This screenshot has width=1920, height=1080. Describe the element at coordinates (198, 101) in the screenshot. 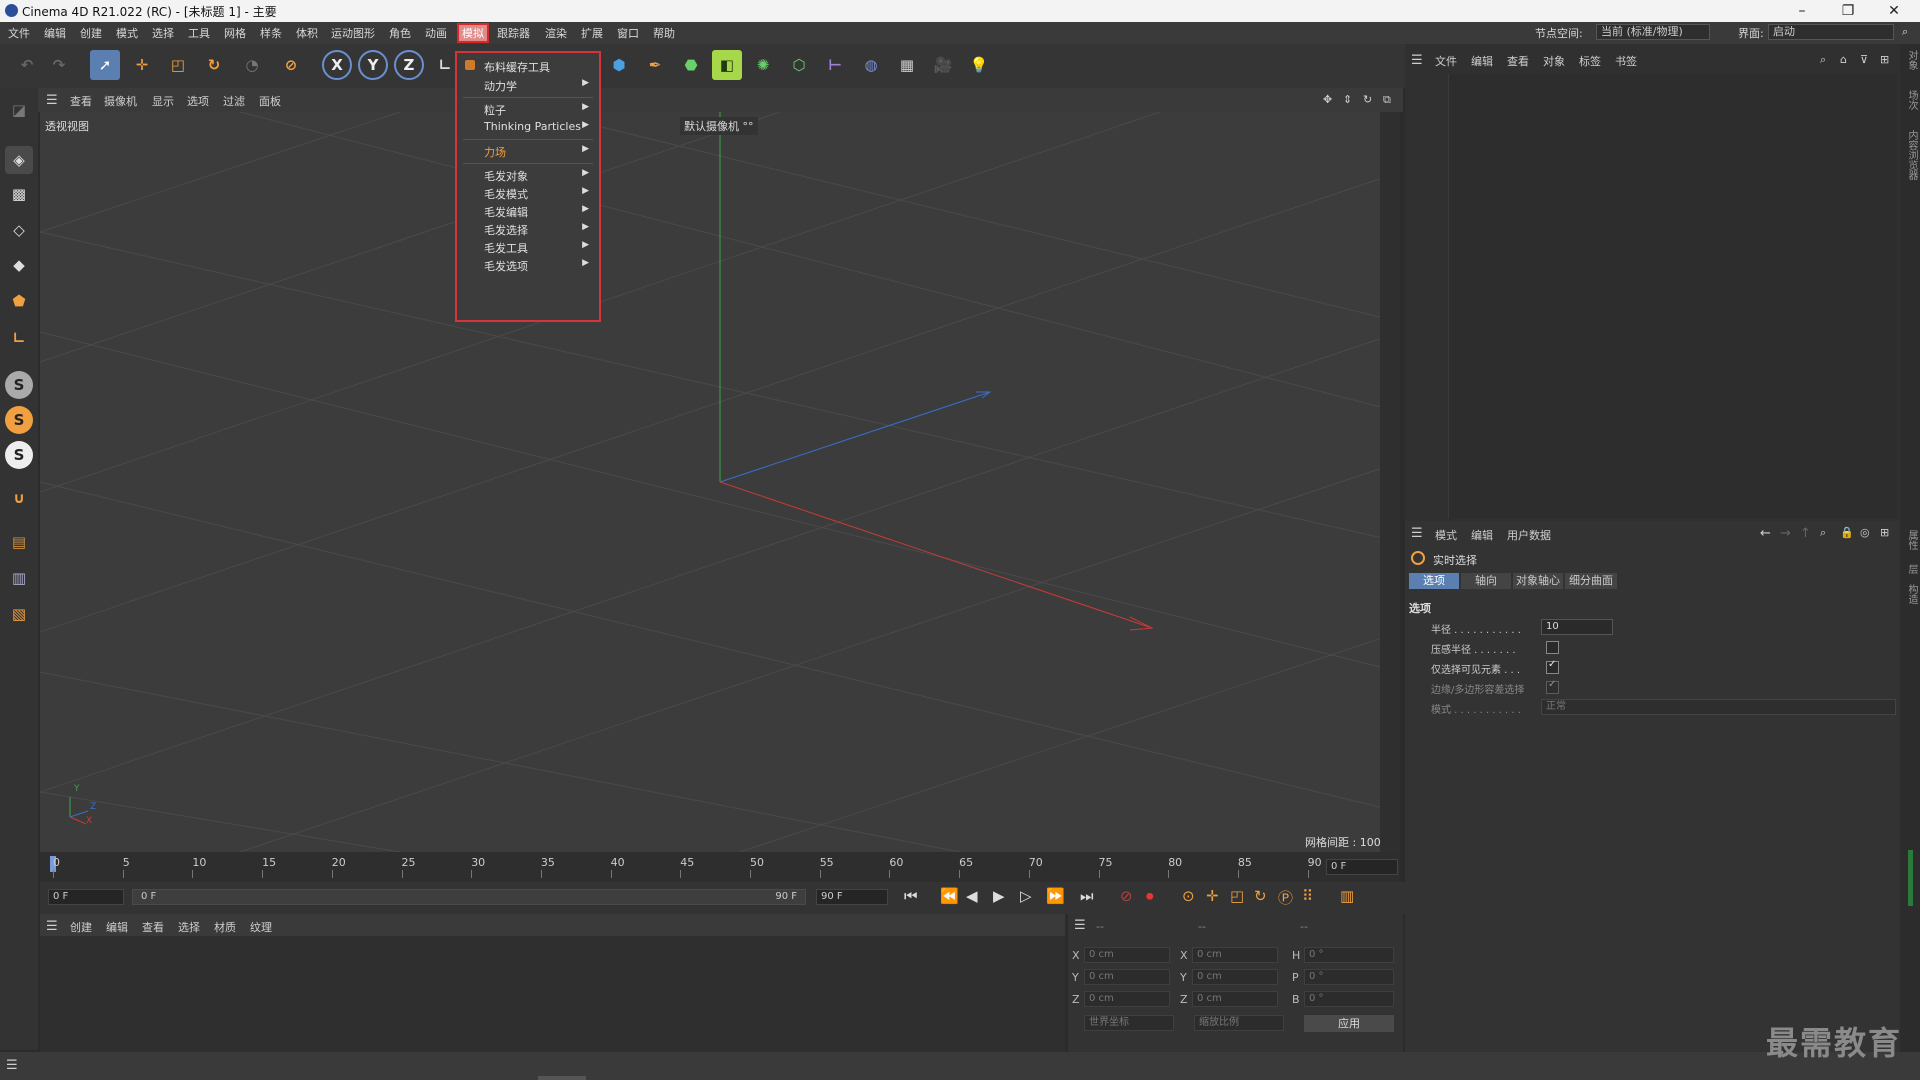

I see `viewport-menu-options: 选项` at that location.